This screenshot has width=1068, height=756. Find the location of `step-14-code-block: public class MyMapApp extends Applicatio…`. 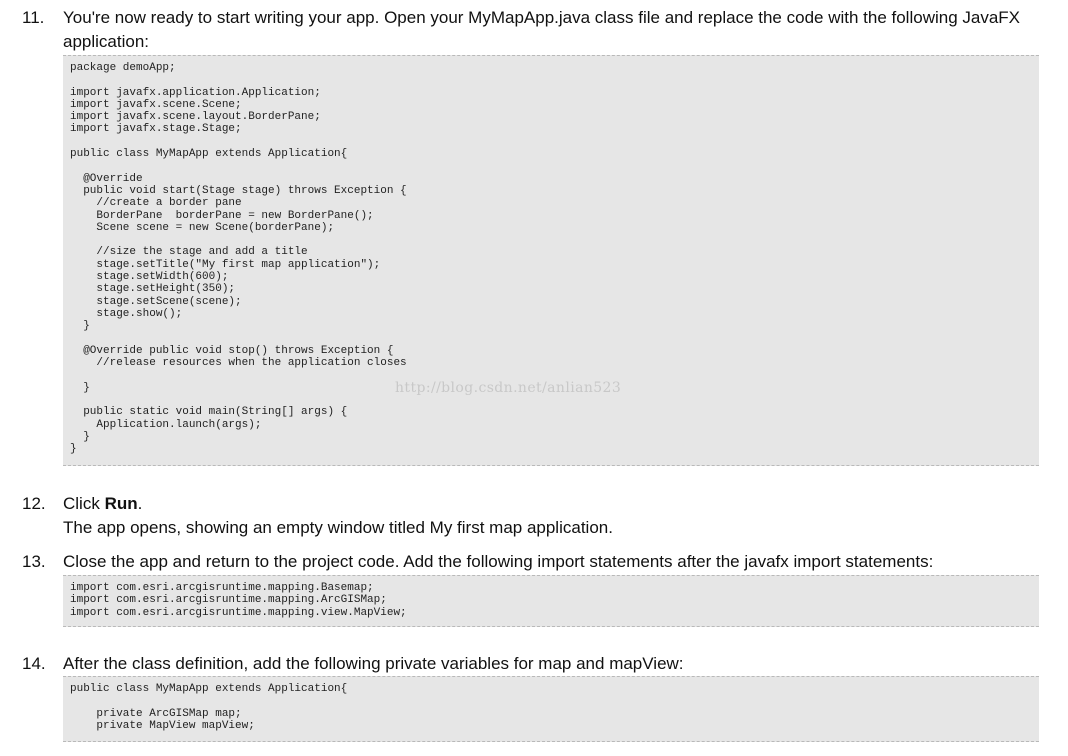

step-14-code-block: public class MyMapApp extends Applicatio… is located at coordinates (551, 709).